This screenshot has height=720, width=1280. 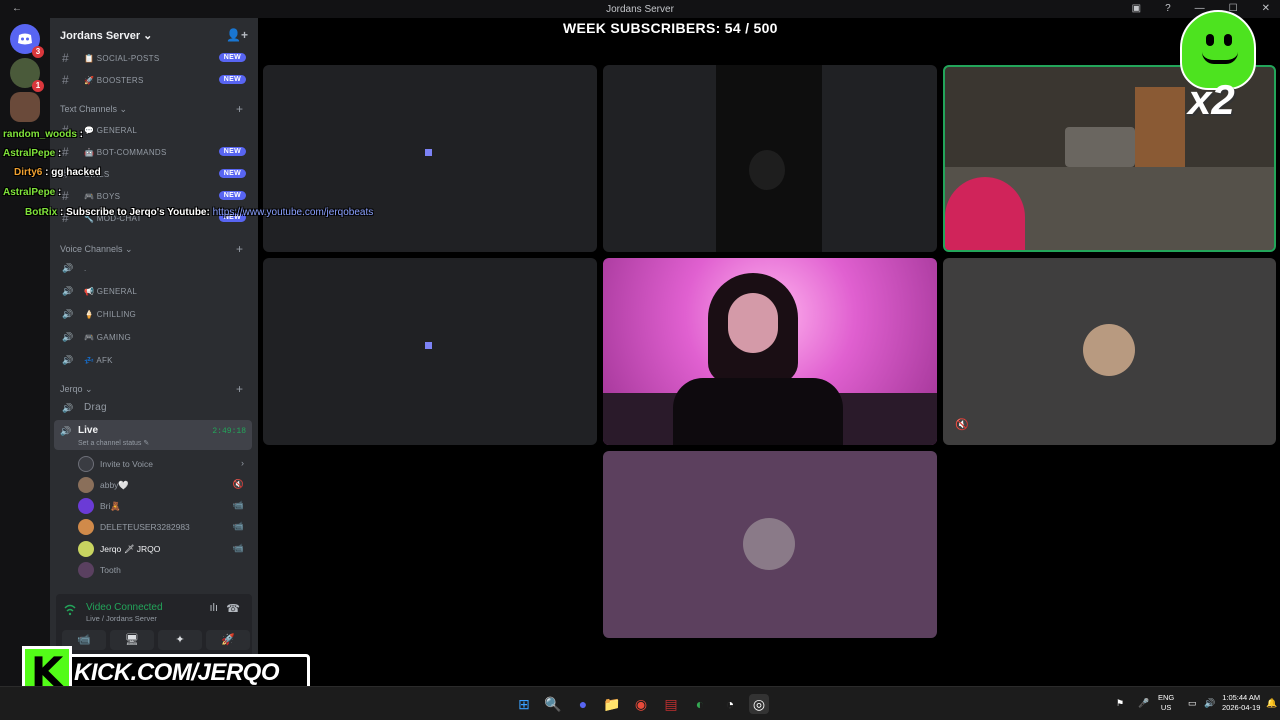 I want to click on flag-icon: ⚑, so click(x=1120, y=703).